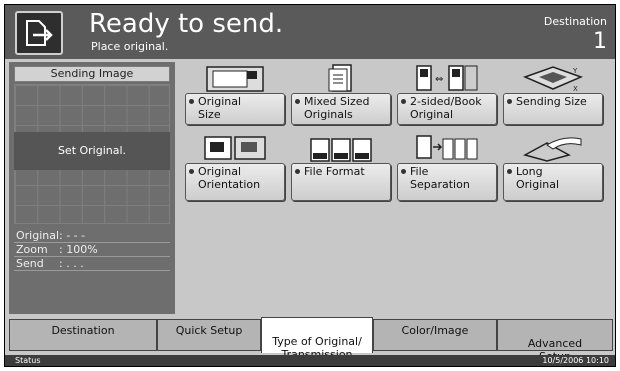 This screenshot has width=620, height=371. I want to click on file-separation-icon, so click(447, 147).